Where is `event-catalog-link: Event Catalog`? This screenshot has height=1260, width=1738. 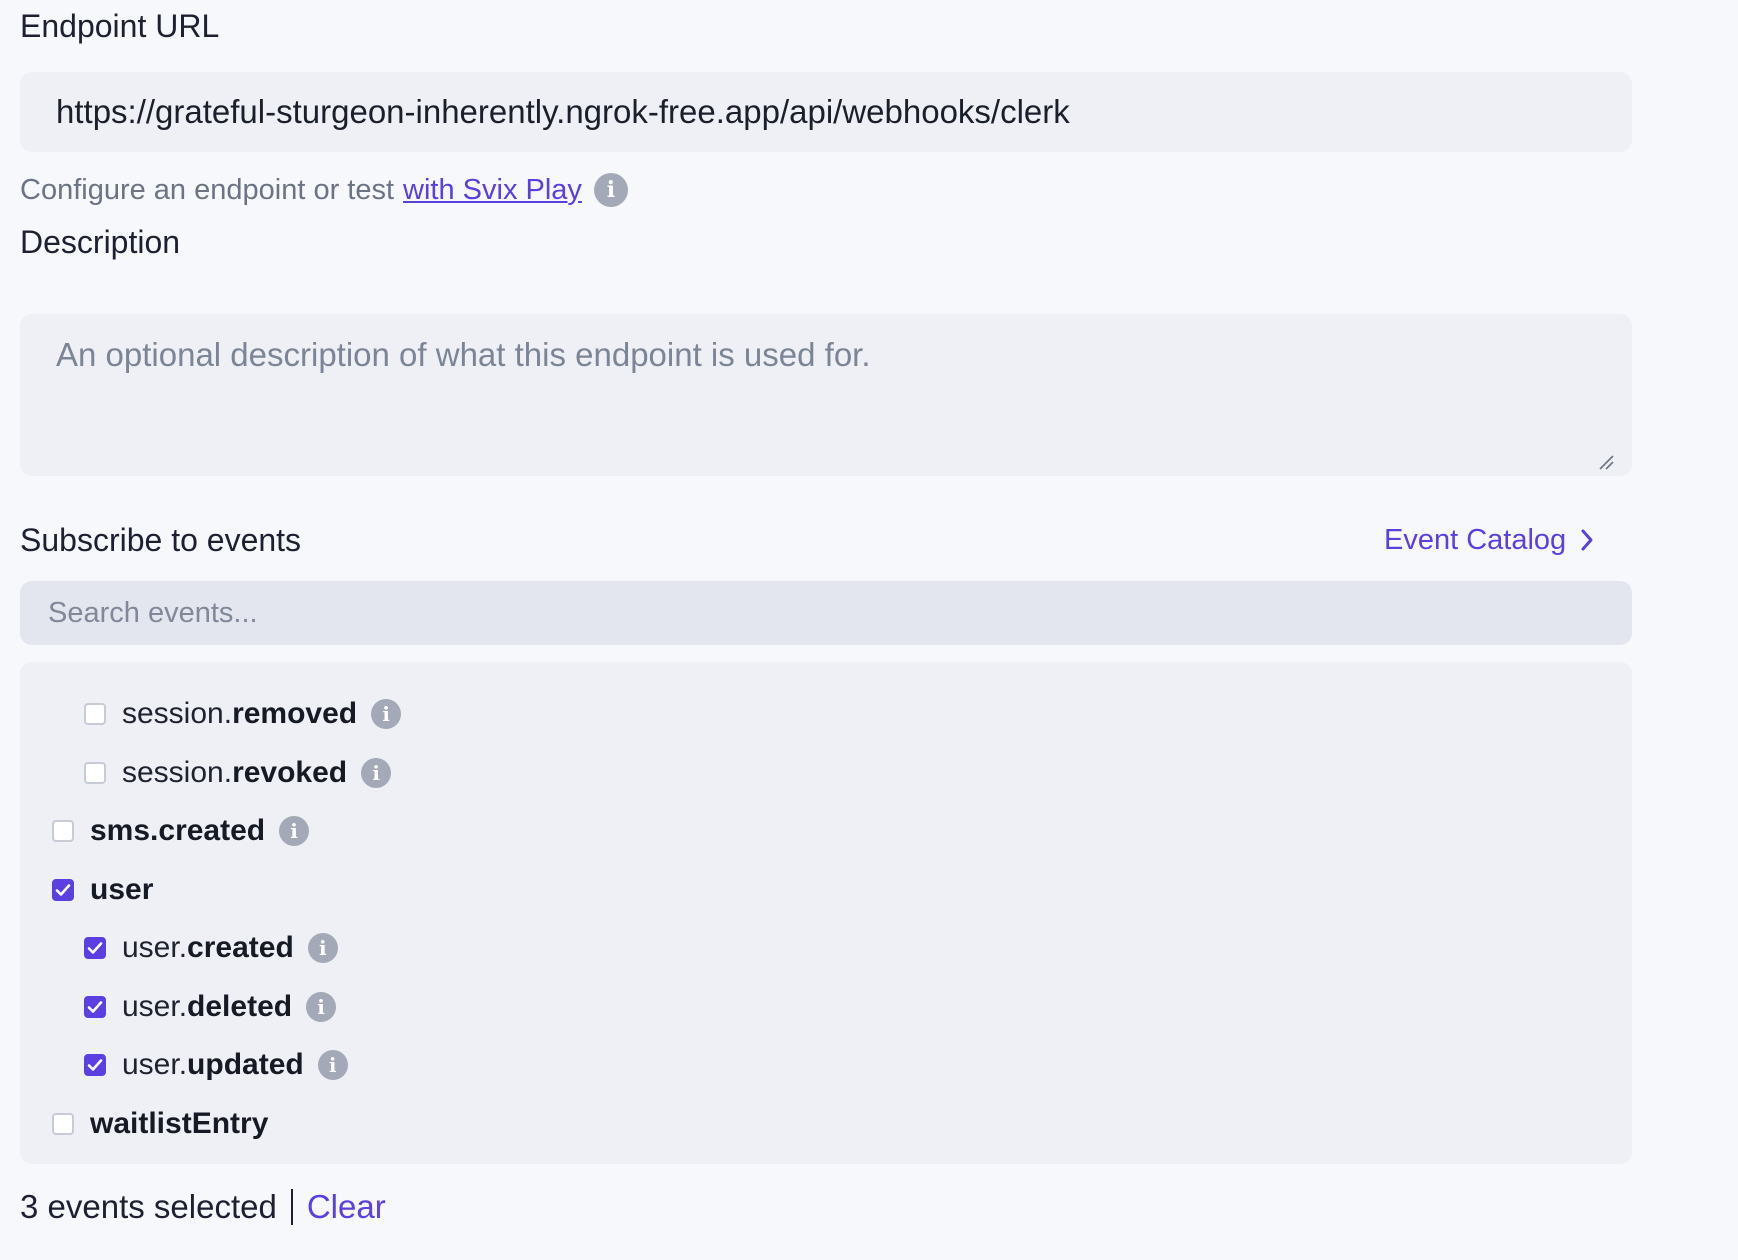
event-catalog-link: Event Catalog is located at coordinates (1489, 540).